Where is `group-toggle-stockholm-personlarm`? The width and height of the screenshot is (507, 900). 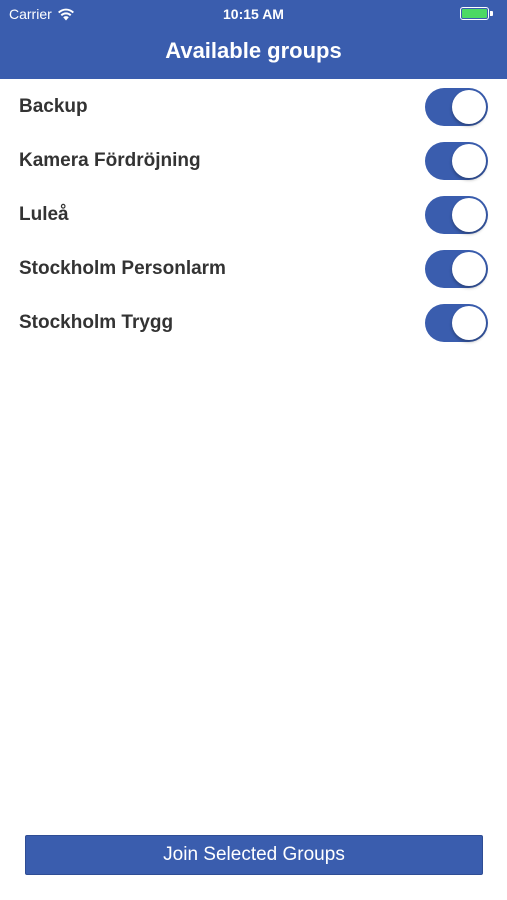
group-toggle-stockholm-personlarm is located at coordinates (456, 269).